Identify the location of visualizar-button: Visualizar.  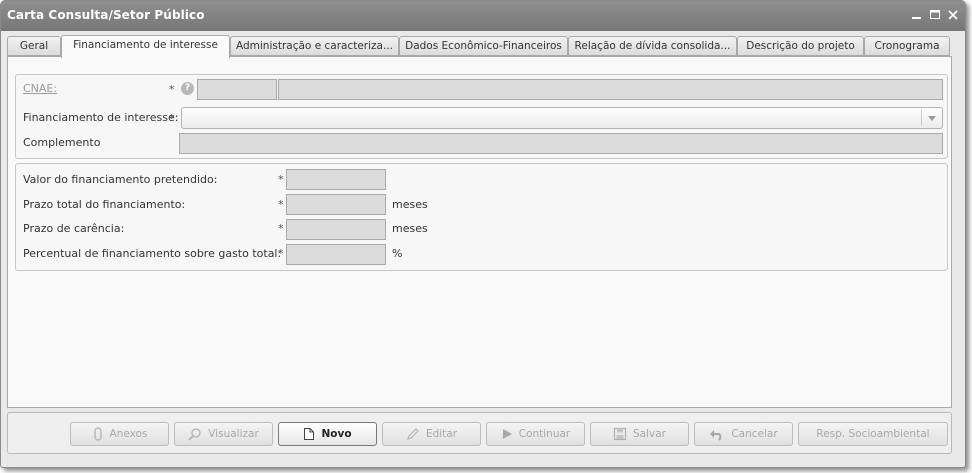
(223, 434).